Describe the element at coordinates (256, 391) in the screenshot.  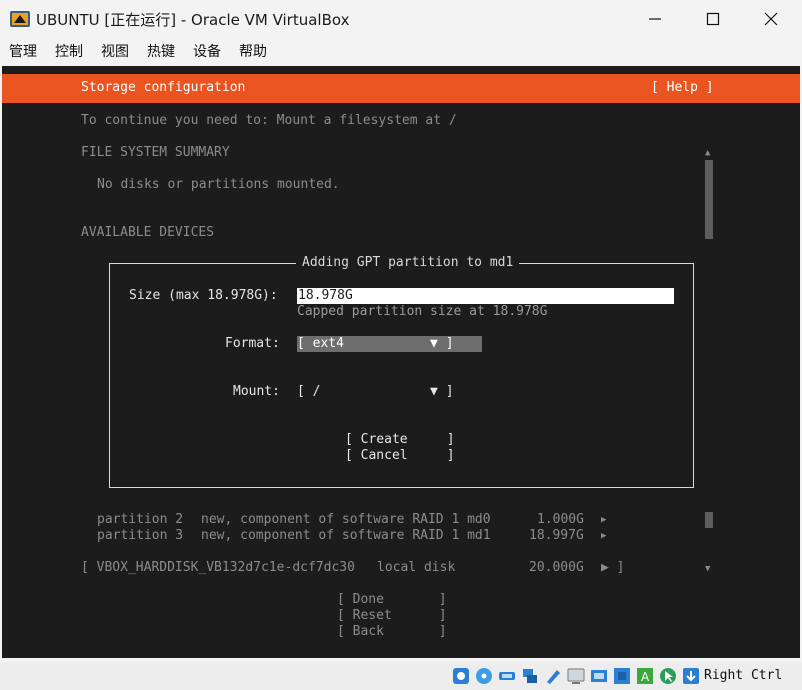
I see `mount-label: Mount:` at that location.